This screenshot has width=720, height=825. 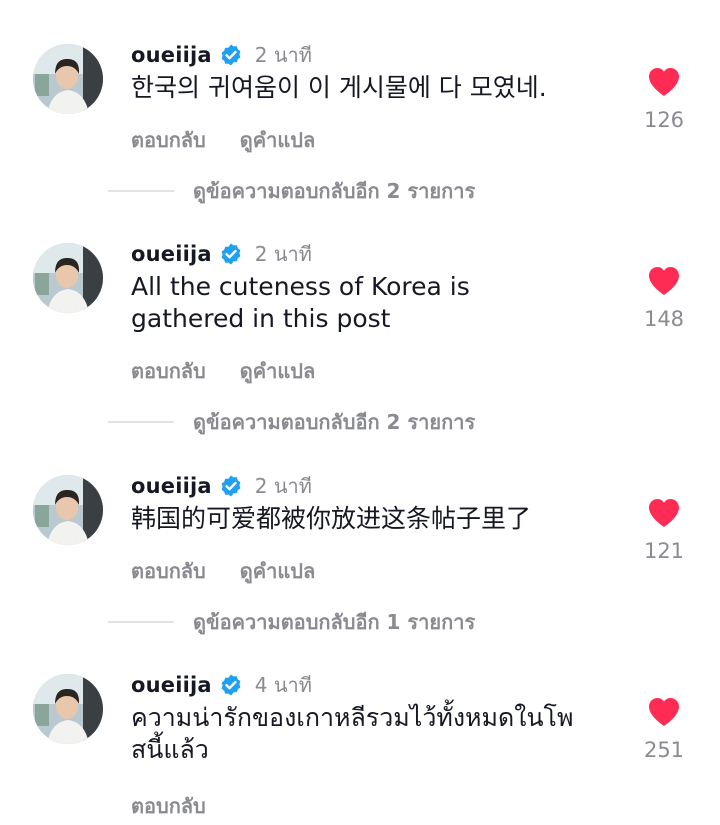 I want to click on view-more-replies-label: ดูข้อความตอบกลับอีก 1 รายการ, so click(x=334, y=622).